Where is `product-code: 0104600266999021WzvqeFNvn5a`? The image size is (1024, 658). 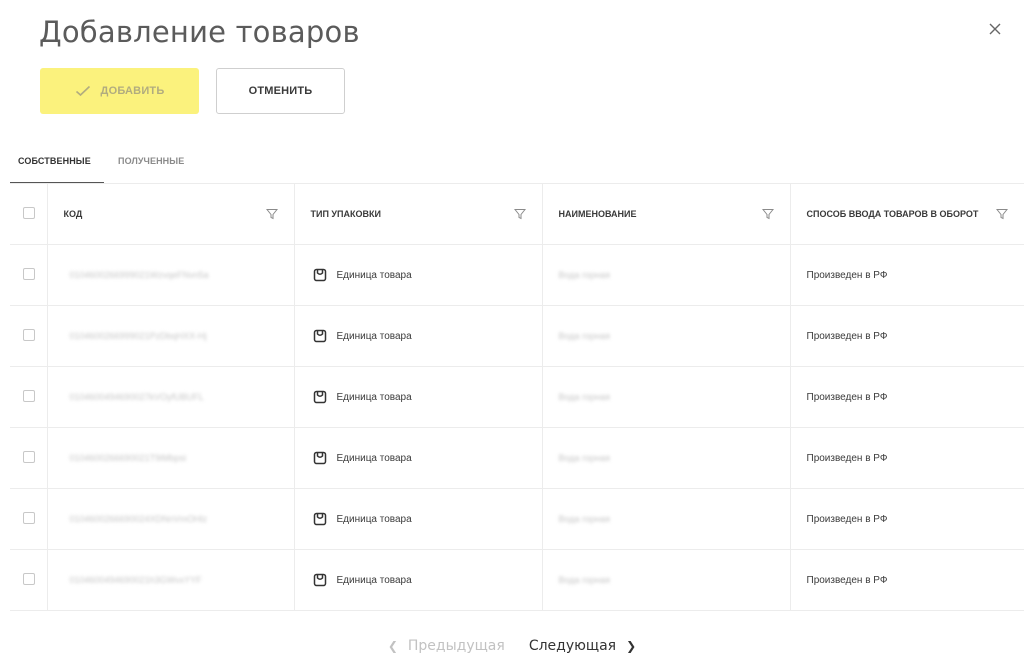 product-code: 0104600266999021WzvqeFNvn5a is located at coordinates (139, 274).